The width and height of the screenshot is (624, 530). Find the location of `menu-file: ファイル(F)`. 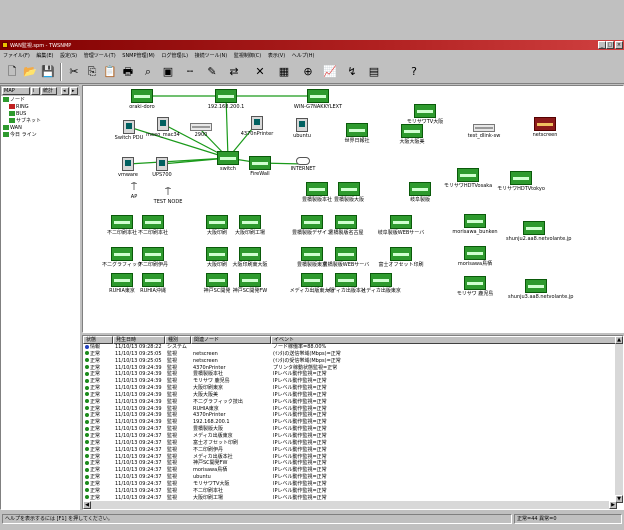

menu-file: ファイル(F) is located at coordinates (15, 54).